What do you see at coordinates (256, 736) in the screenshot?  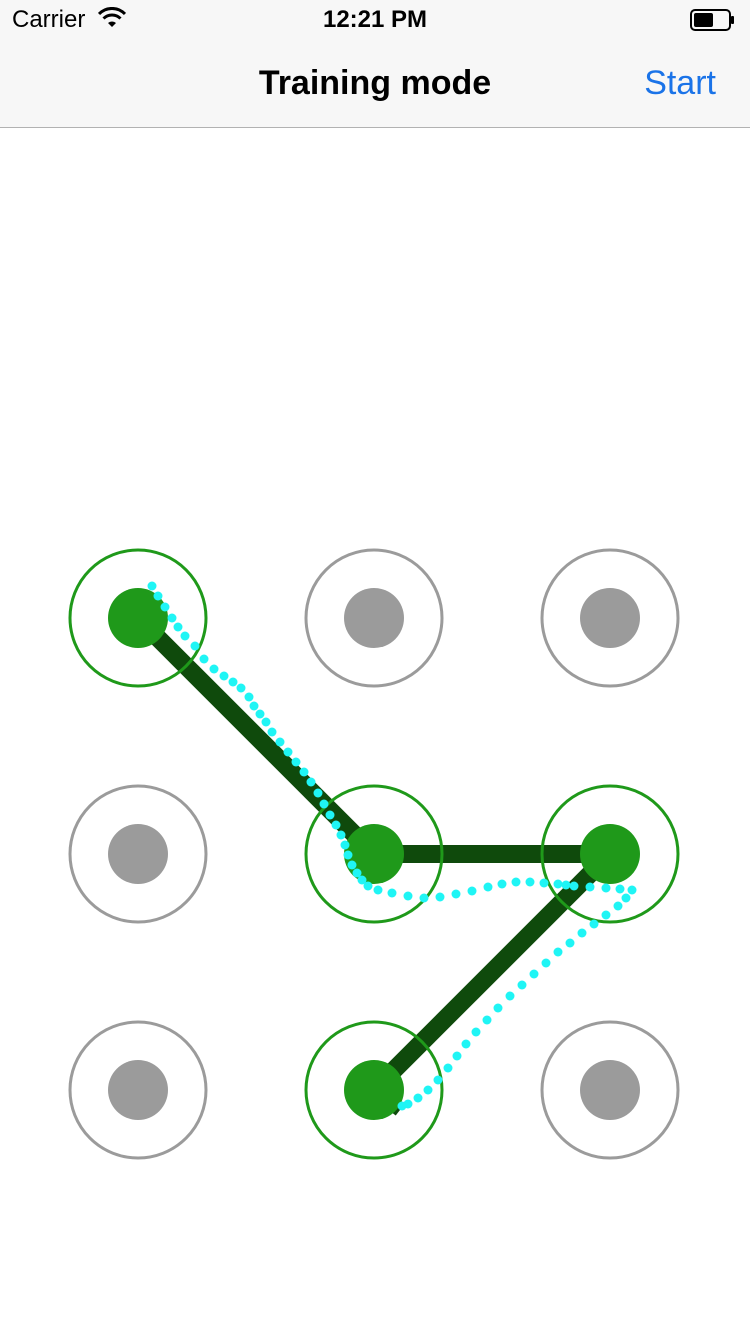 I see `pattern-path-segment` at bounding box center [256, 736].